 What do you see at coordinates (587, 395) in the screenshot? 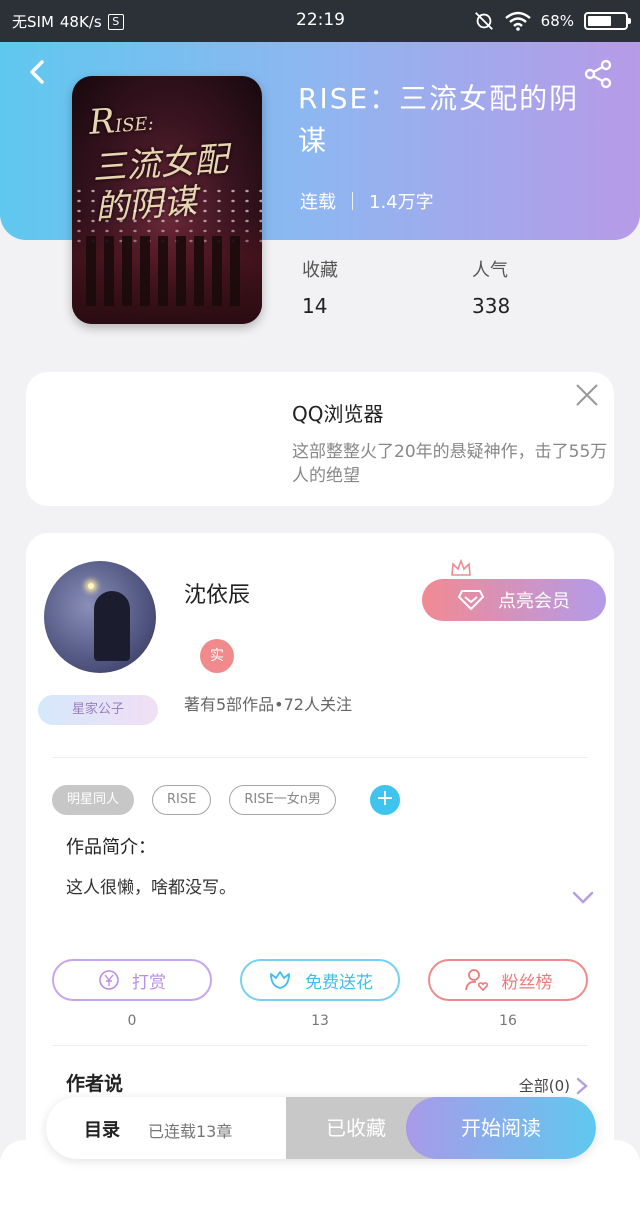
I see `close-icon` at bounding box center [587, 395].